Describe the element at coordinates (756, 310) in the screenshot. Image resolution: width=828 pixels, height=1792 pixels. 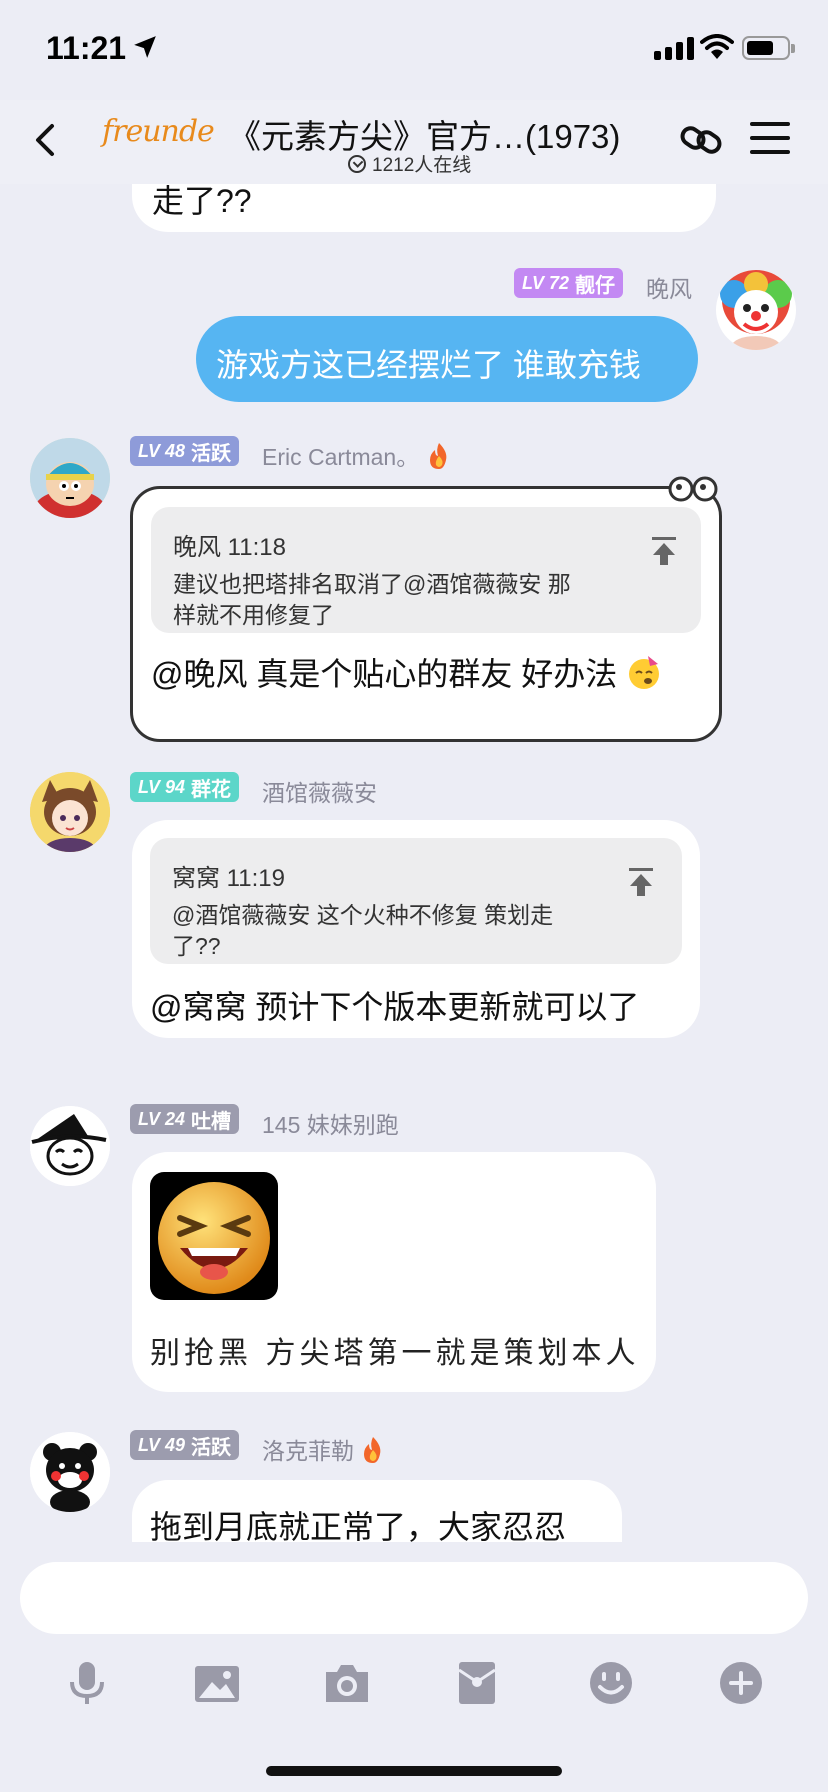
I see `clown-avatar` at that location.